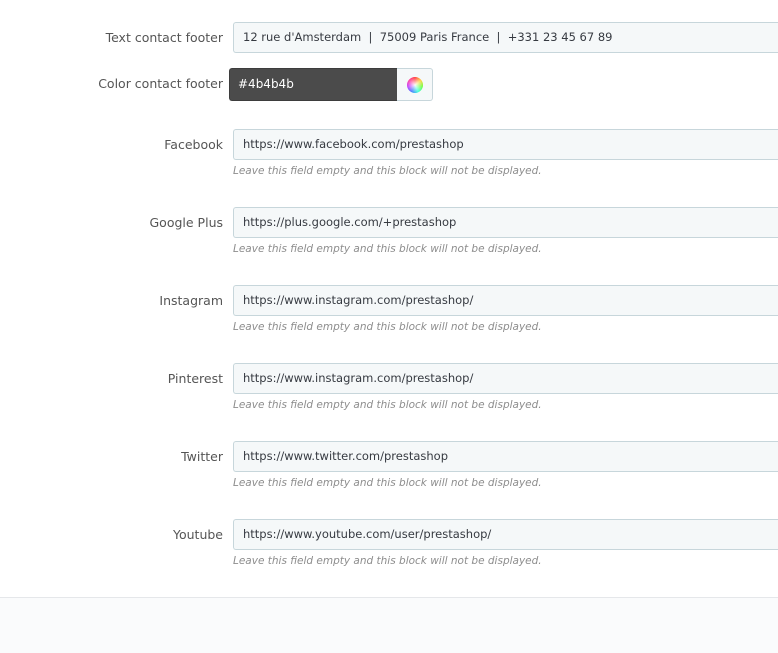 The width and height of the screenshot is (778, 653). Describe the element at coordinates (164, 37) in the screenshot. I see `text-contact-footer-label: Text contact footer` at that location.